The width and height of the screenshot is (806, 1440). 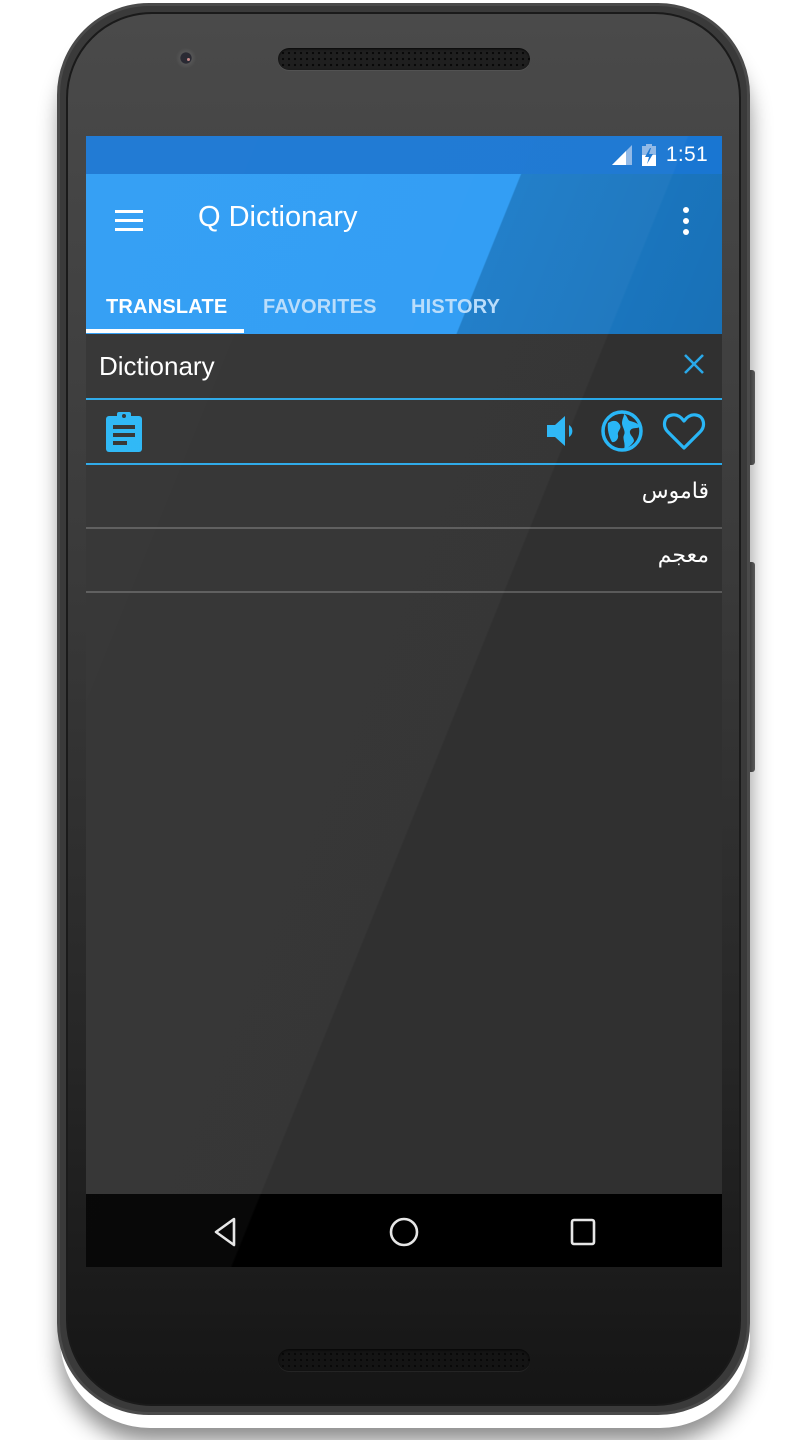 I want to click on recents-square-icon, so click(x=583, y=1232).